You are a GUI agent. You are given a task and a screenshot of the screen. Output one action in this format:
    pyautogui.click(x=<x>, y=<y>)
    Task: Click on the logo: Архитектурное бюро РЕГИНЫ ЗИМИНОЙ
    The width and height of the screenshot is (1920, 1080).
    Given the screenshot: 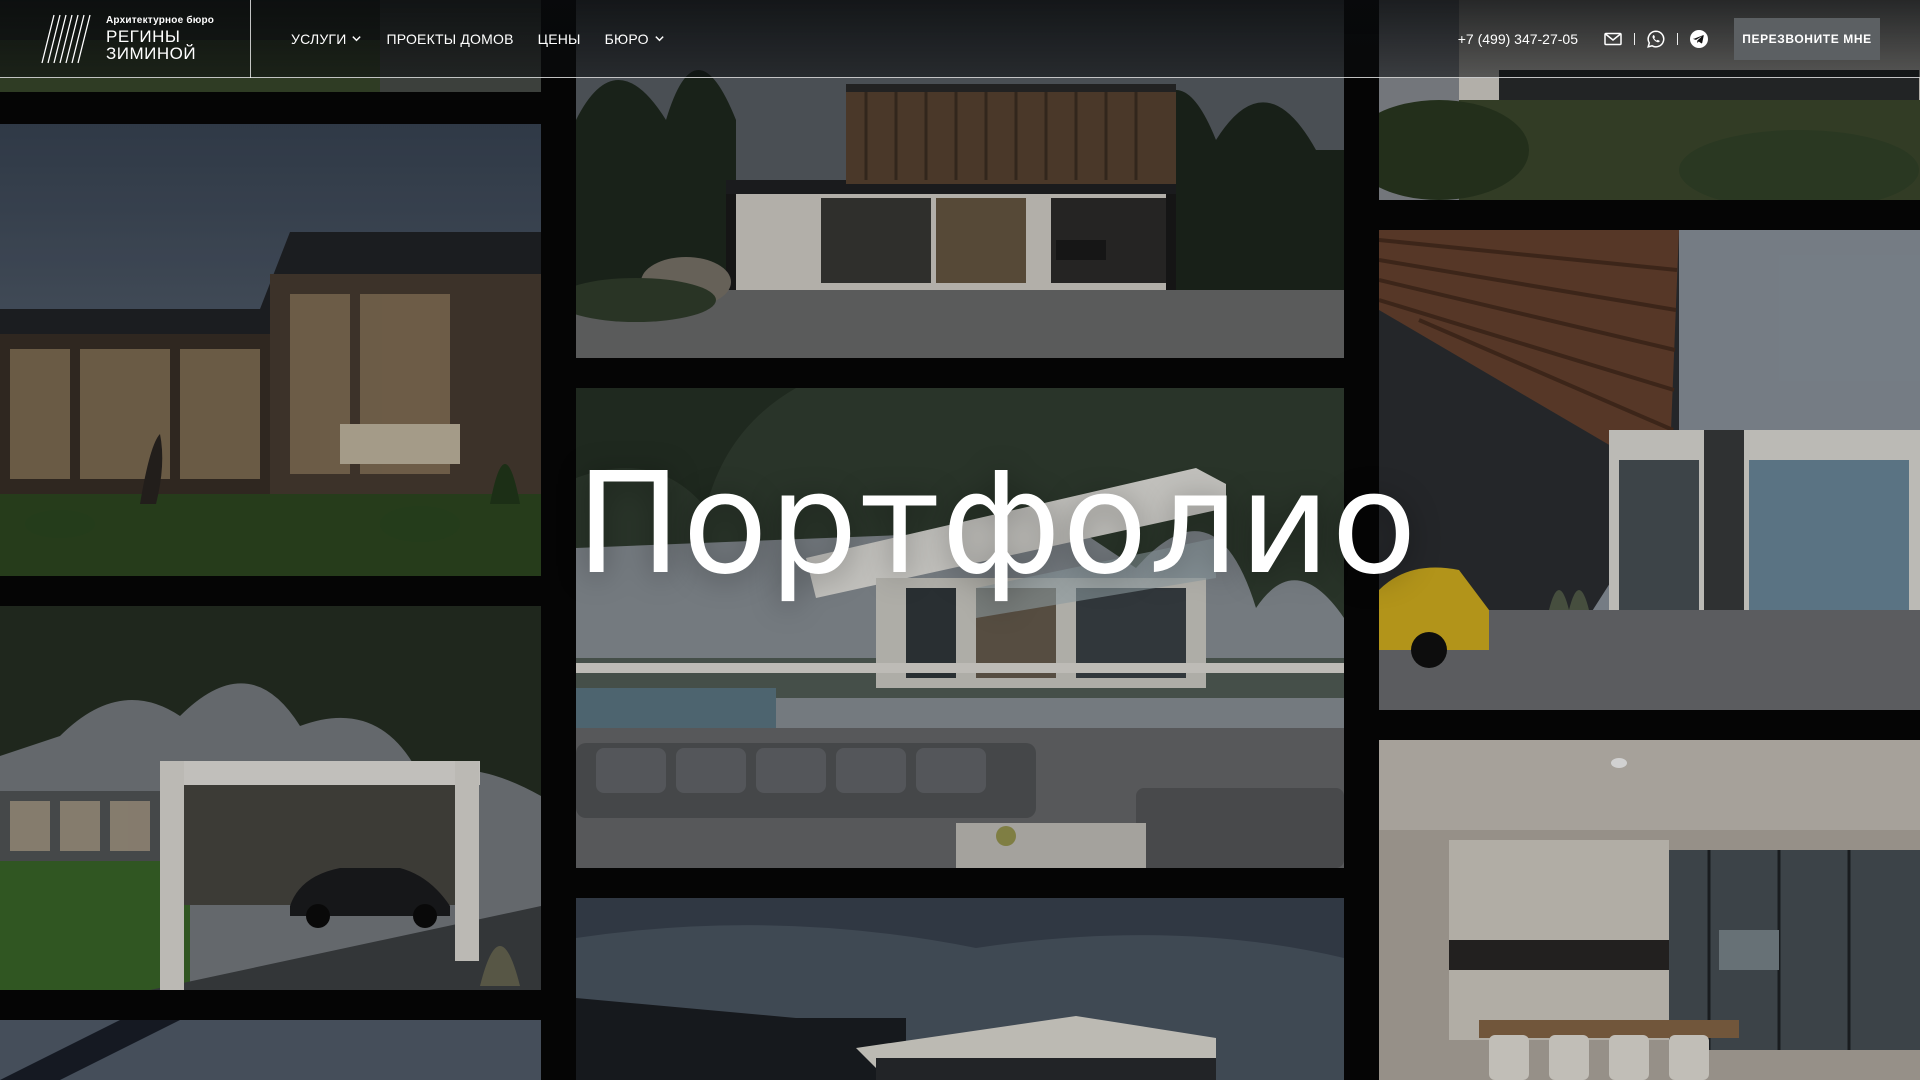 What is the action you would take?
    pyautogui.click(x=125, y=39)
    